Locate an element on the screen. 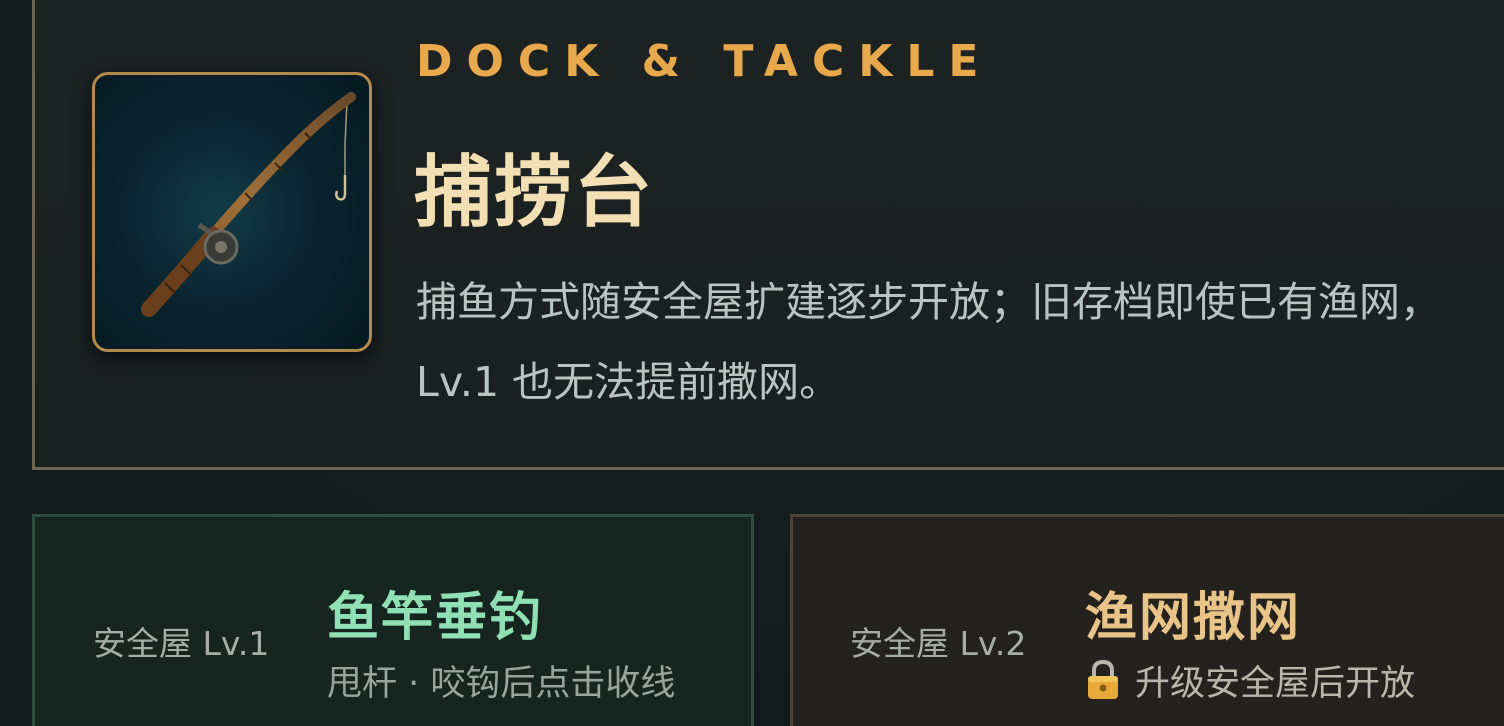  station-title: 捕捞台 is located at coordinates (534, 193).